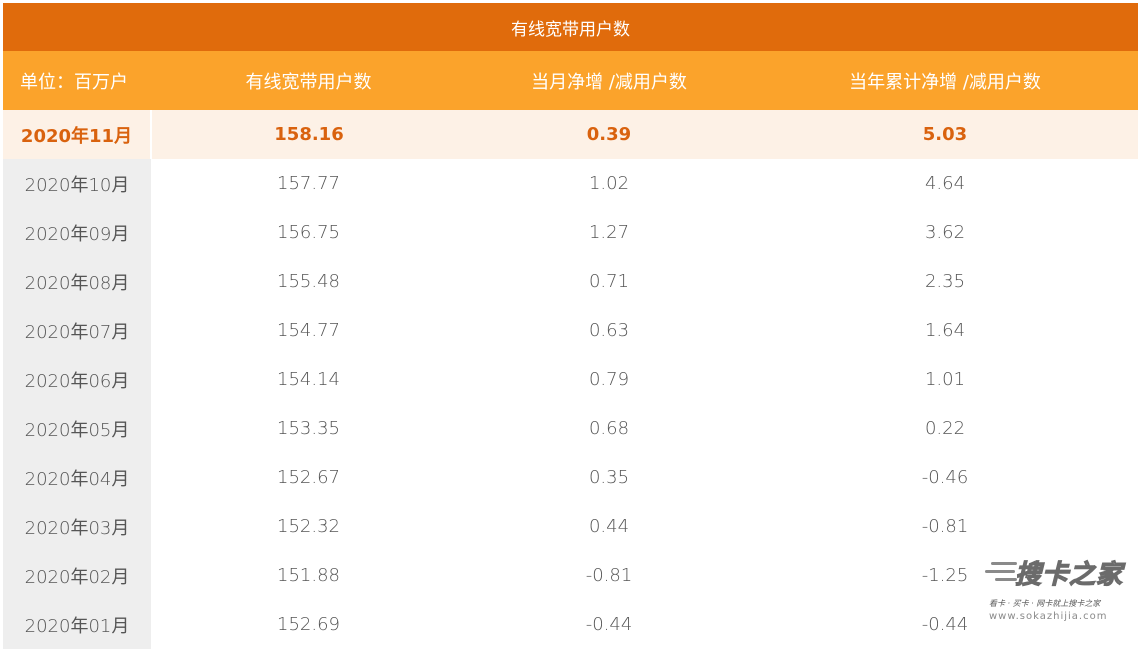 The image size is (1142, 657). I want to click on table-row: 2020年04月 152.67 0.35 -0.46, so click(570, 477).